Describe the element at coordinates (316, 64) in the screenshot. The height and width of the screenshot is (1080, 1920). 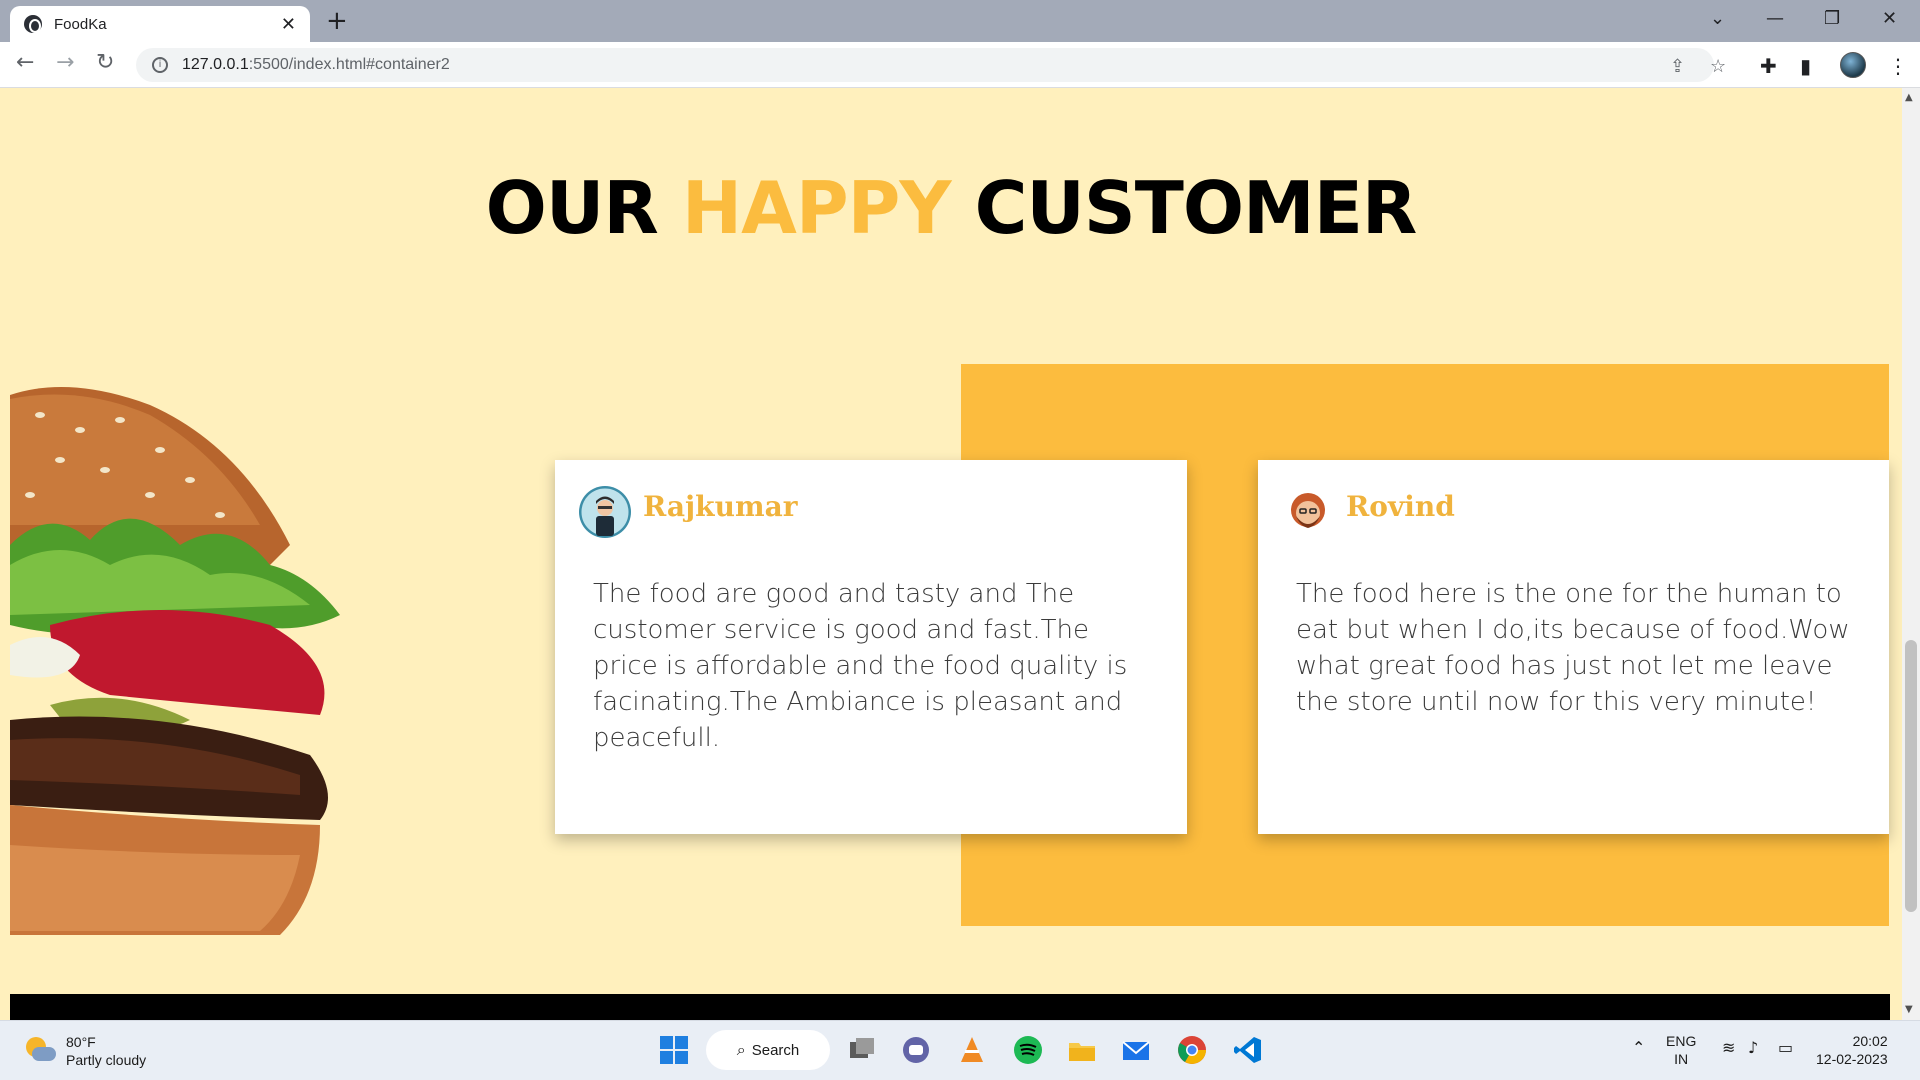
I see `url-text: 127.0.0.1:5500/index.html#container2` at that location.